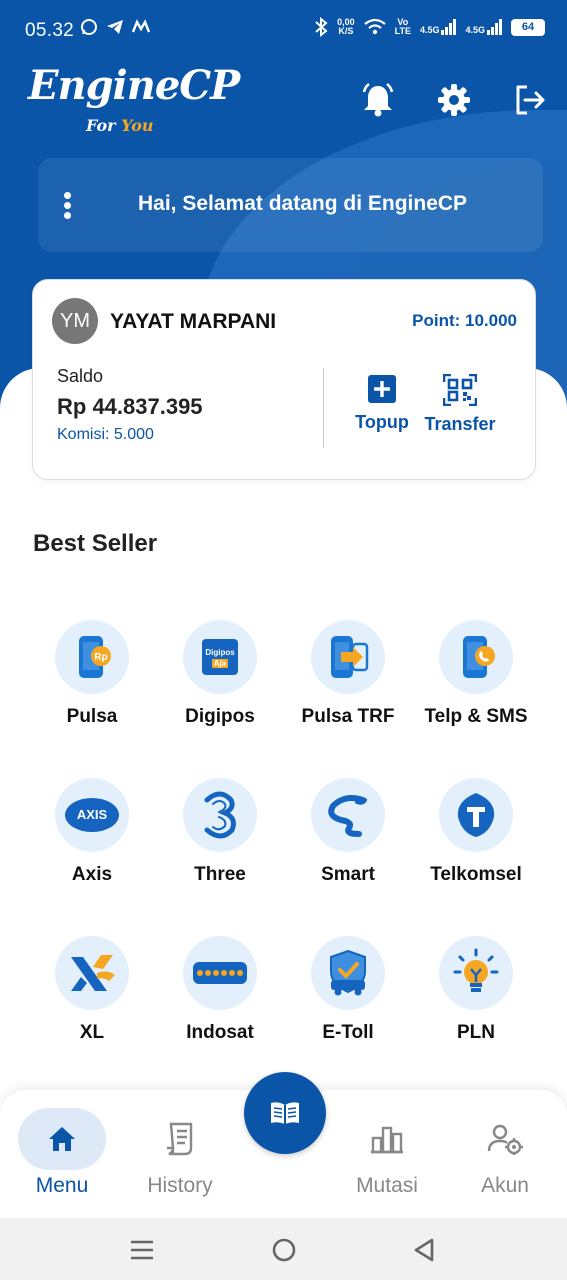 The height and width of the screenshot is (1280, 567). Describe the element at coordinates (69, 207) in the screenshot. I see `more-options-icon` at that location.